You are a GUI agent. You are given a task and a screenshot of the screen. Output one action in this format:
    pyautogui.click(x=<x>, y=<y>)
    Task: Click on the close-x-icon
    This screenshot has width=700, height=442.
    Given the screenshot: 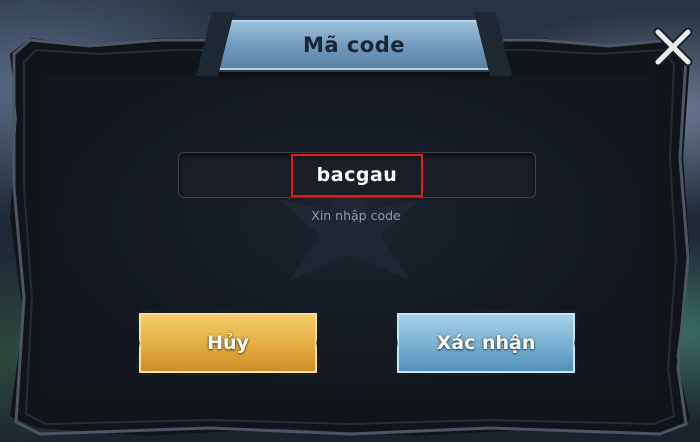 What is the action you would take?
    pyautogui.click(x=673, y=47)
    